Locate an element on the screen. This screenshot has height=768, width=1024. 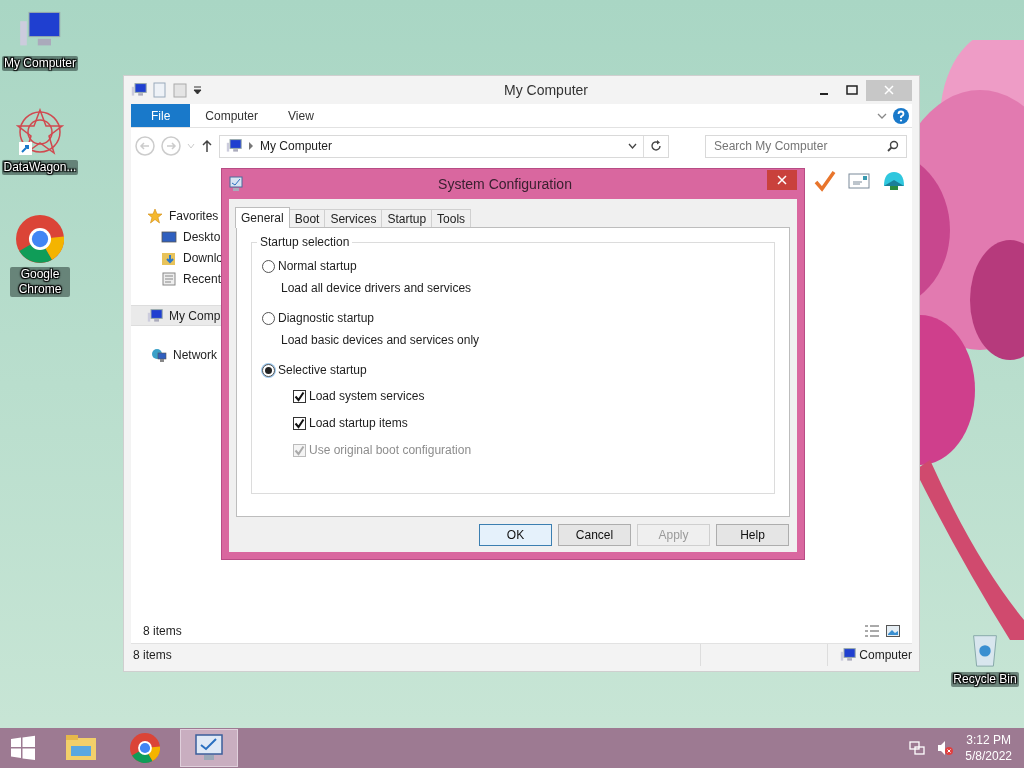
radio-label: Diagnostic startup is located at coordinates (326, 318).